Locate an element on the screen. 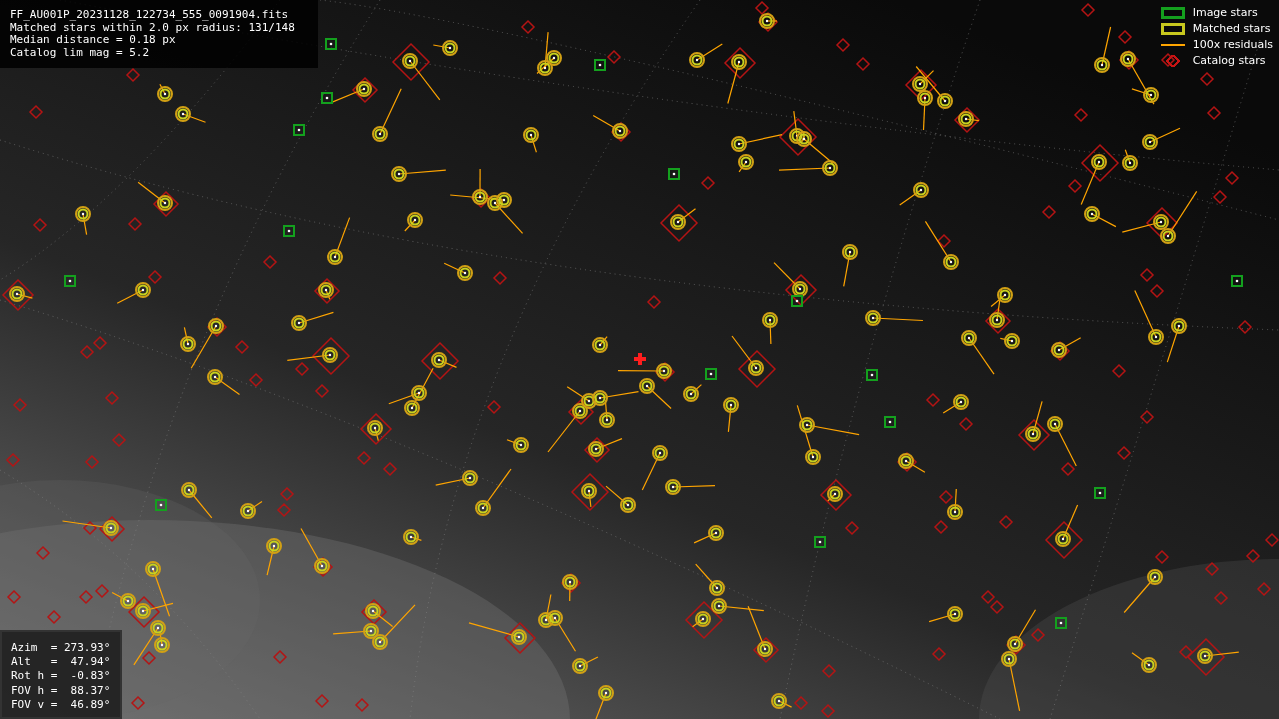 This screenshot has width=1279, height=719. legend-label: Matched stars is located at coordinates (1231, 29).